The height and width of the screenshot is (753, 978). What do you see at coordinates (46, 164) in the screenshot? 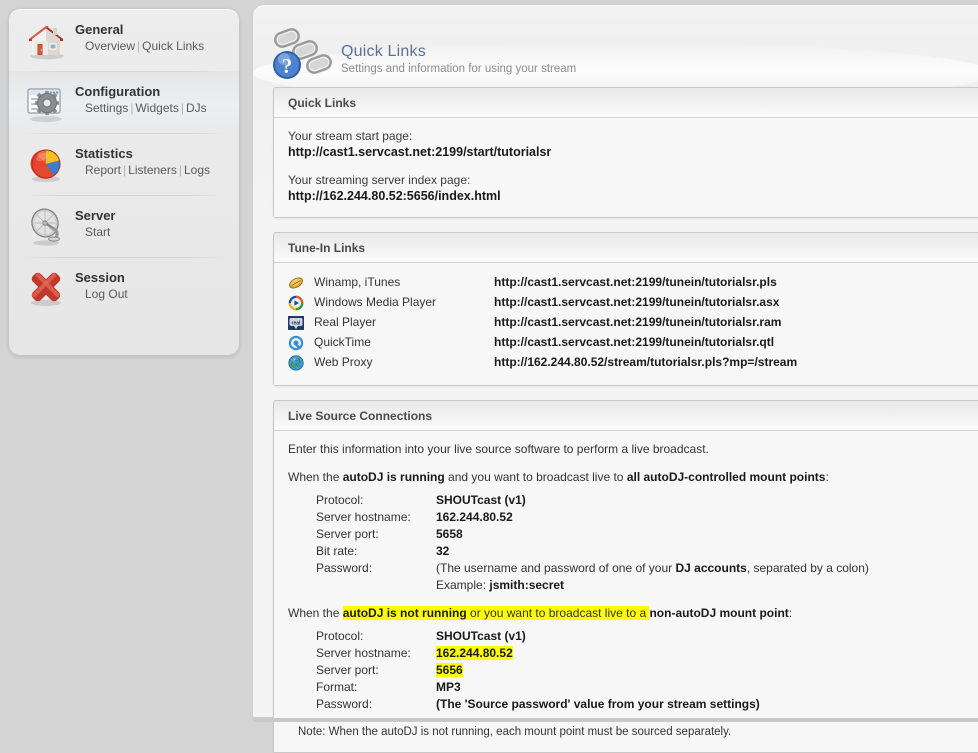
I see `pie-chart-icon` at bounding box center [46, 164].